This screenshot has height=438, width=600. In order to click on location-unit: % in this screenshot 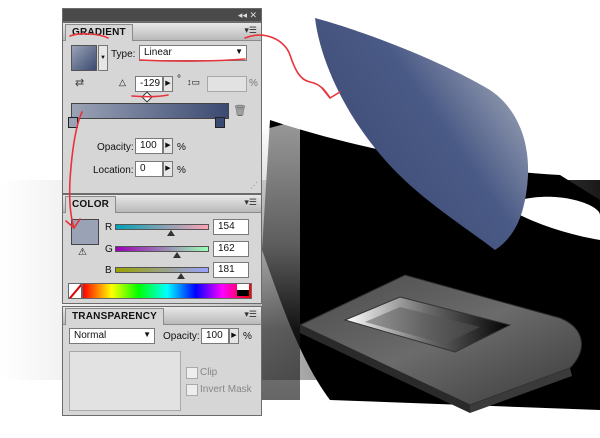, I will do `click(181, 170)`.